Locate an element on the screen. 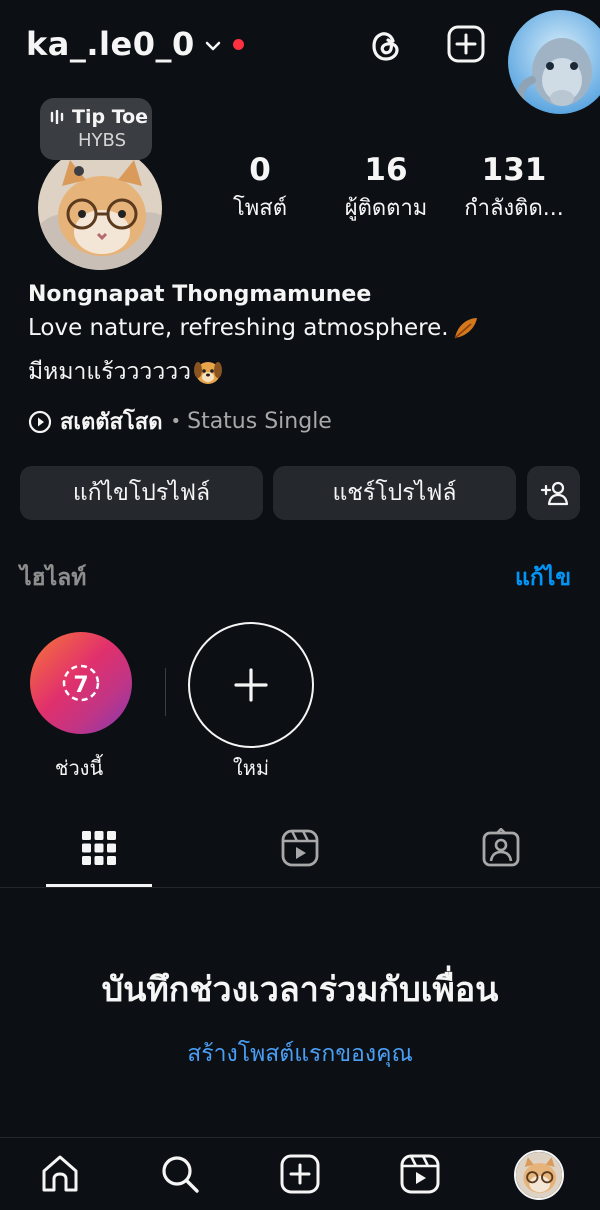 The image size is (600, 1210). highlight-new-button is located at coordinates (251, 685).